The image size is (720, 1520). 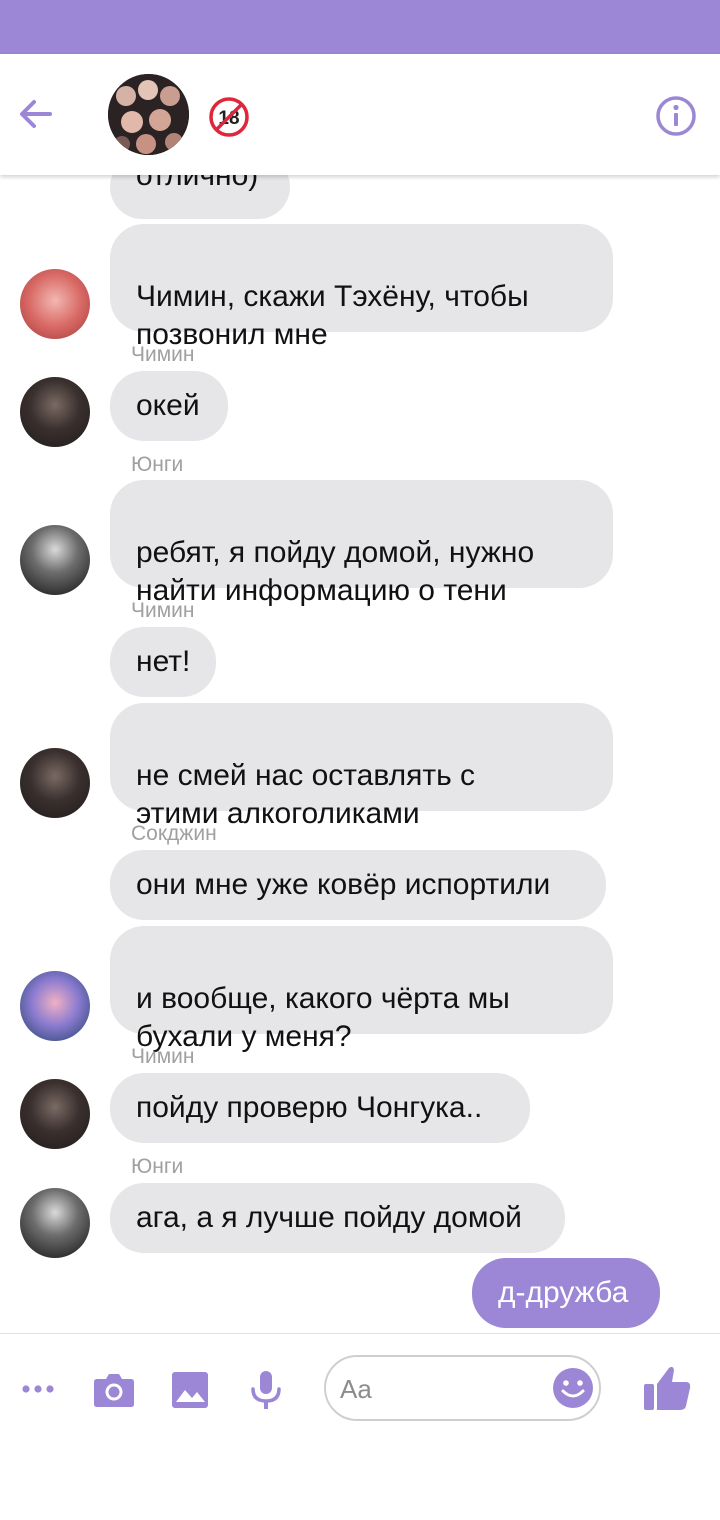 What do you see at coordinates (360, 1481) in the screenshot?
I see `bottom-space` at bounding box center [360, 1481].